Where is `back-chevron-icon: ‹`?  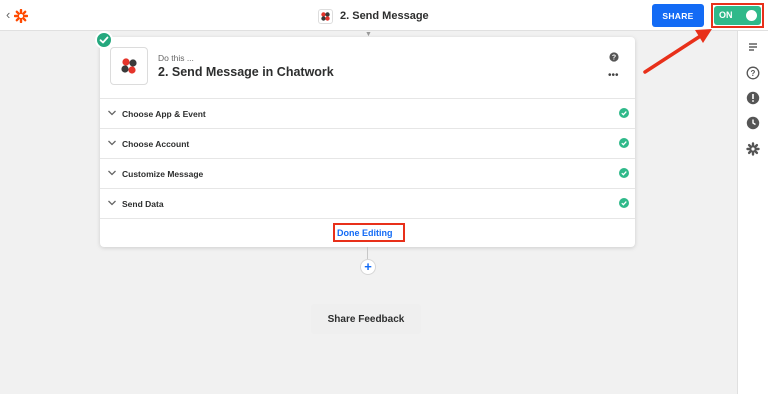
back-chevron-icon: ‹ is located at coordinates (8, 15).